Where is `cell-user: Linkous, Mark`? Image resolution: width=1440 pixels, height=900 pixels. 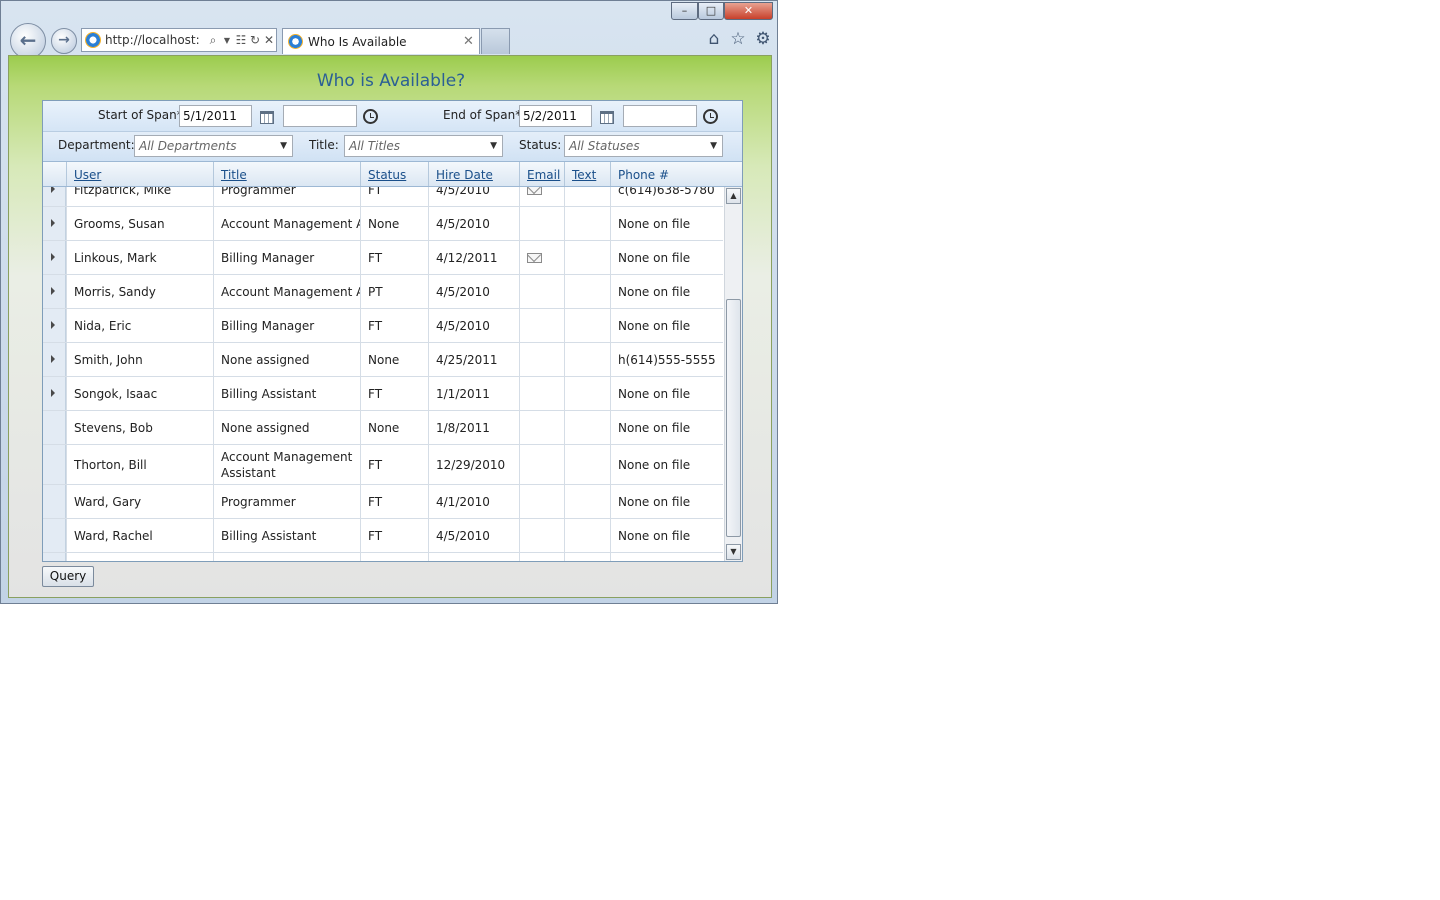
cell-user: Linkous, Mark is located at coordinates (139, 257).